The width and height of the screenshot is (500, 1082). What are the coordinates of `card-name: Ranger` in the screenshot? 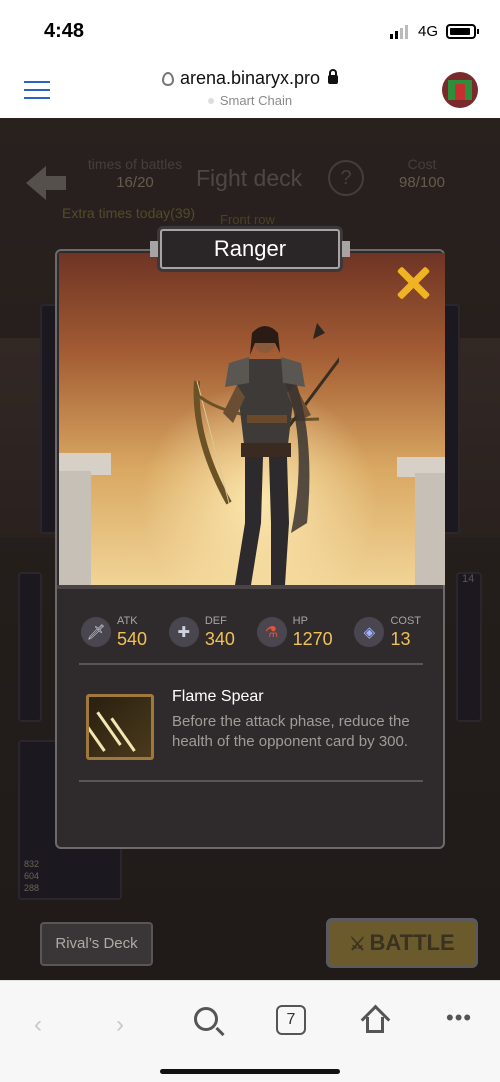 It's located at (250, 249).